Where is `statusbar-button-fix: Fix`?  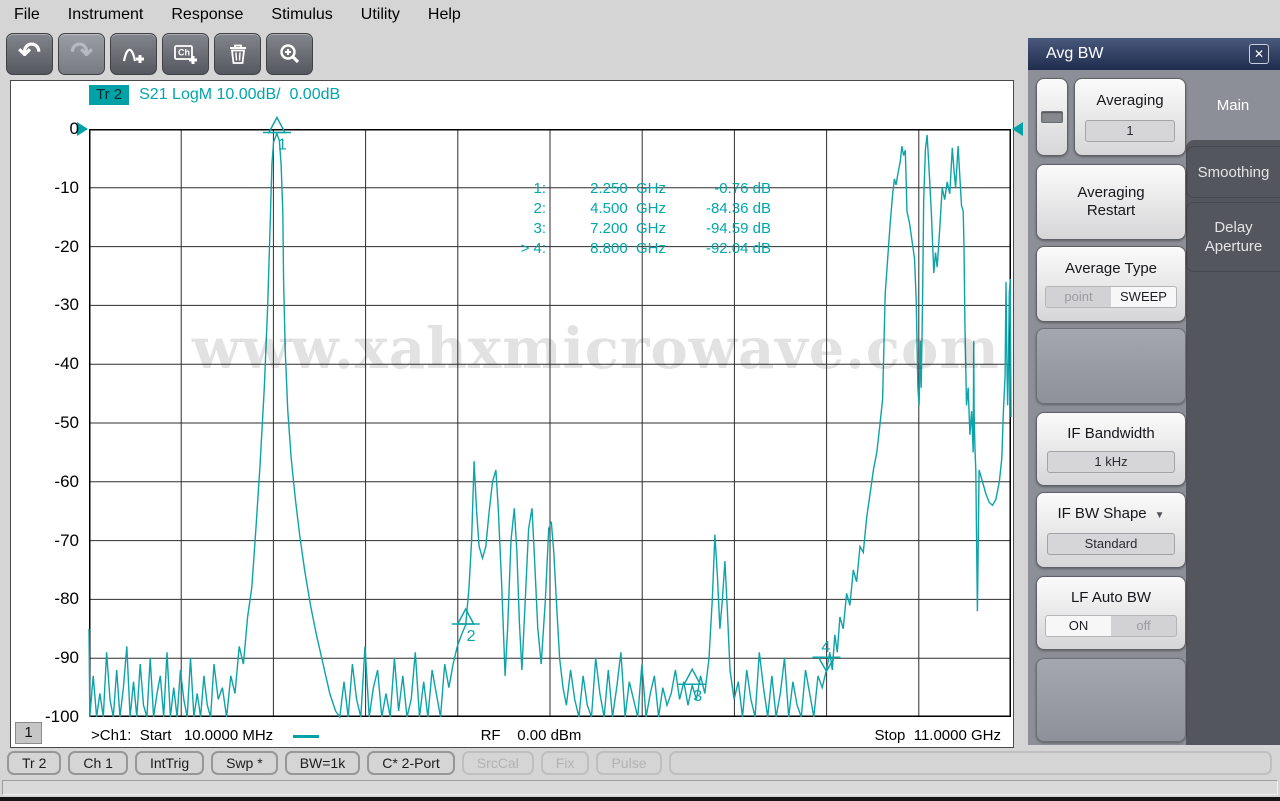
statusbar-button-fix: Fix is located at coordinates (565, 763).